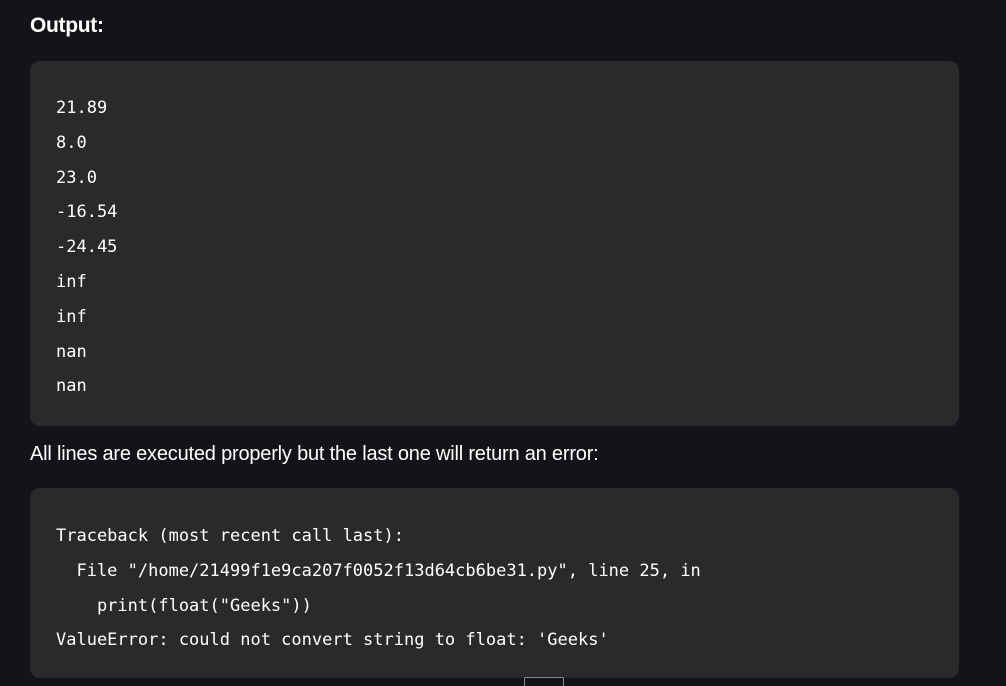  What do you see at coordinates (76, 177) in the screenshot?
I see `output-line: 23.0` at bounding box center [76, 177].